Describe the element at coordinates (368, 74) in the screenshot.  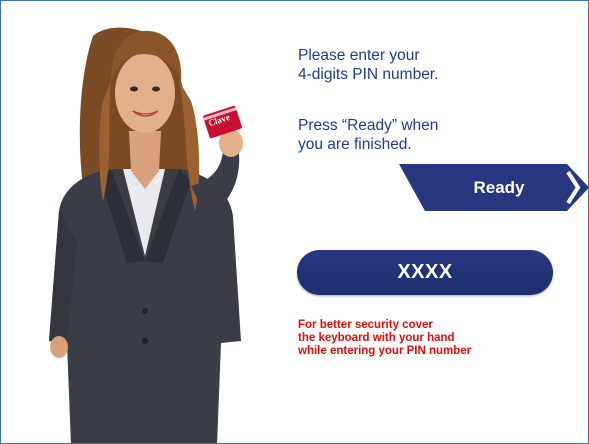
I see `instruction-line-2: 4-digits PIN number.` at that location.